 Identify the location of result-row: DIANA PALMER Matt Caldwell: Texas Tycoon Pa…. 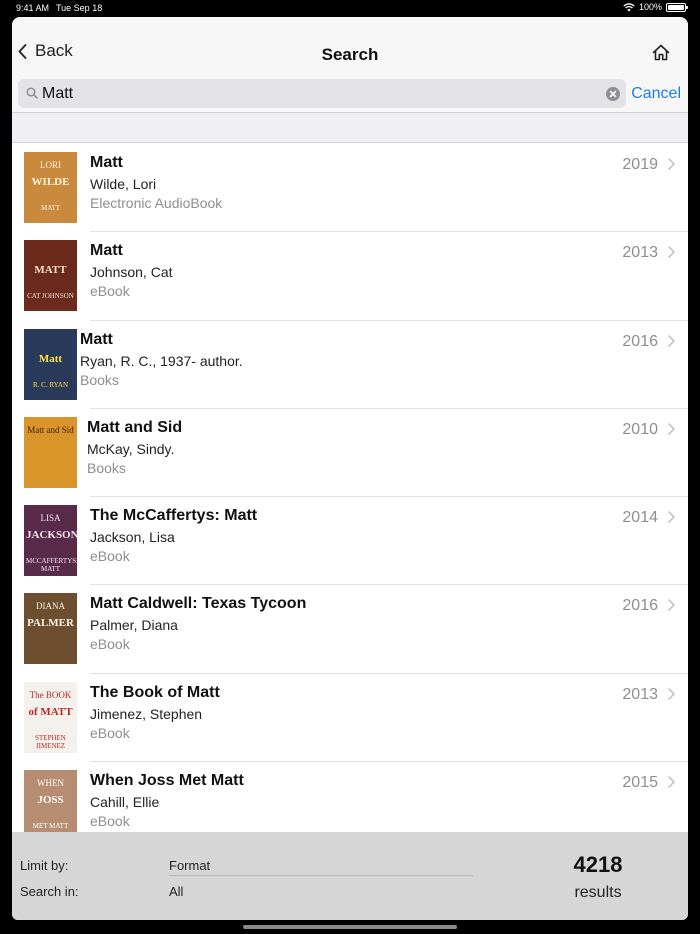
(350, 629).